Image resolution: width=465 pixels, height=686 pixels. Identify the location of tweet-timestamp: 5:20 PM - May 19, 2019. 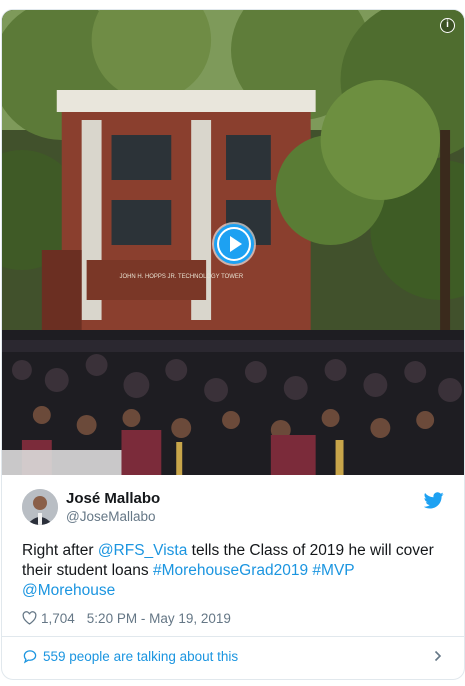
(159, 618).